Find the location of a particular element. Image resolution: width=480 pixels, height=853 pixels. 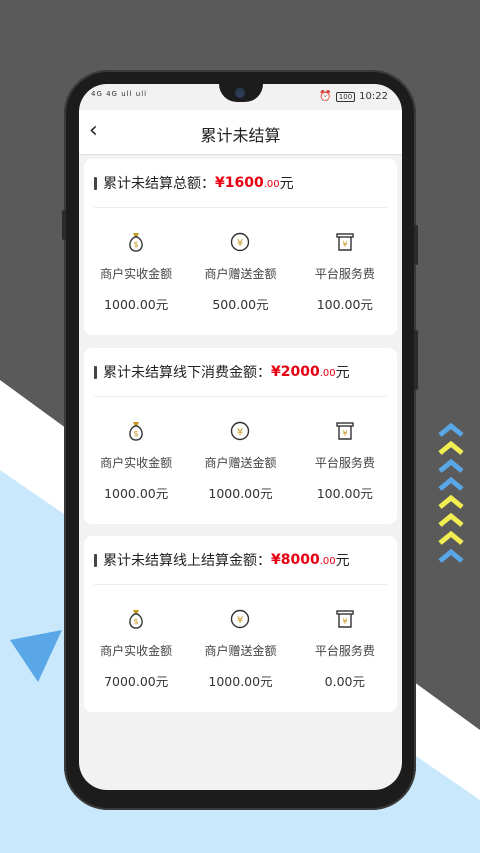

breakdown-value: 500.00元 is located at coordinates (240, 304).